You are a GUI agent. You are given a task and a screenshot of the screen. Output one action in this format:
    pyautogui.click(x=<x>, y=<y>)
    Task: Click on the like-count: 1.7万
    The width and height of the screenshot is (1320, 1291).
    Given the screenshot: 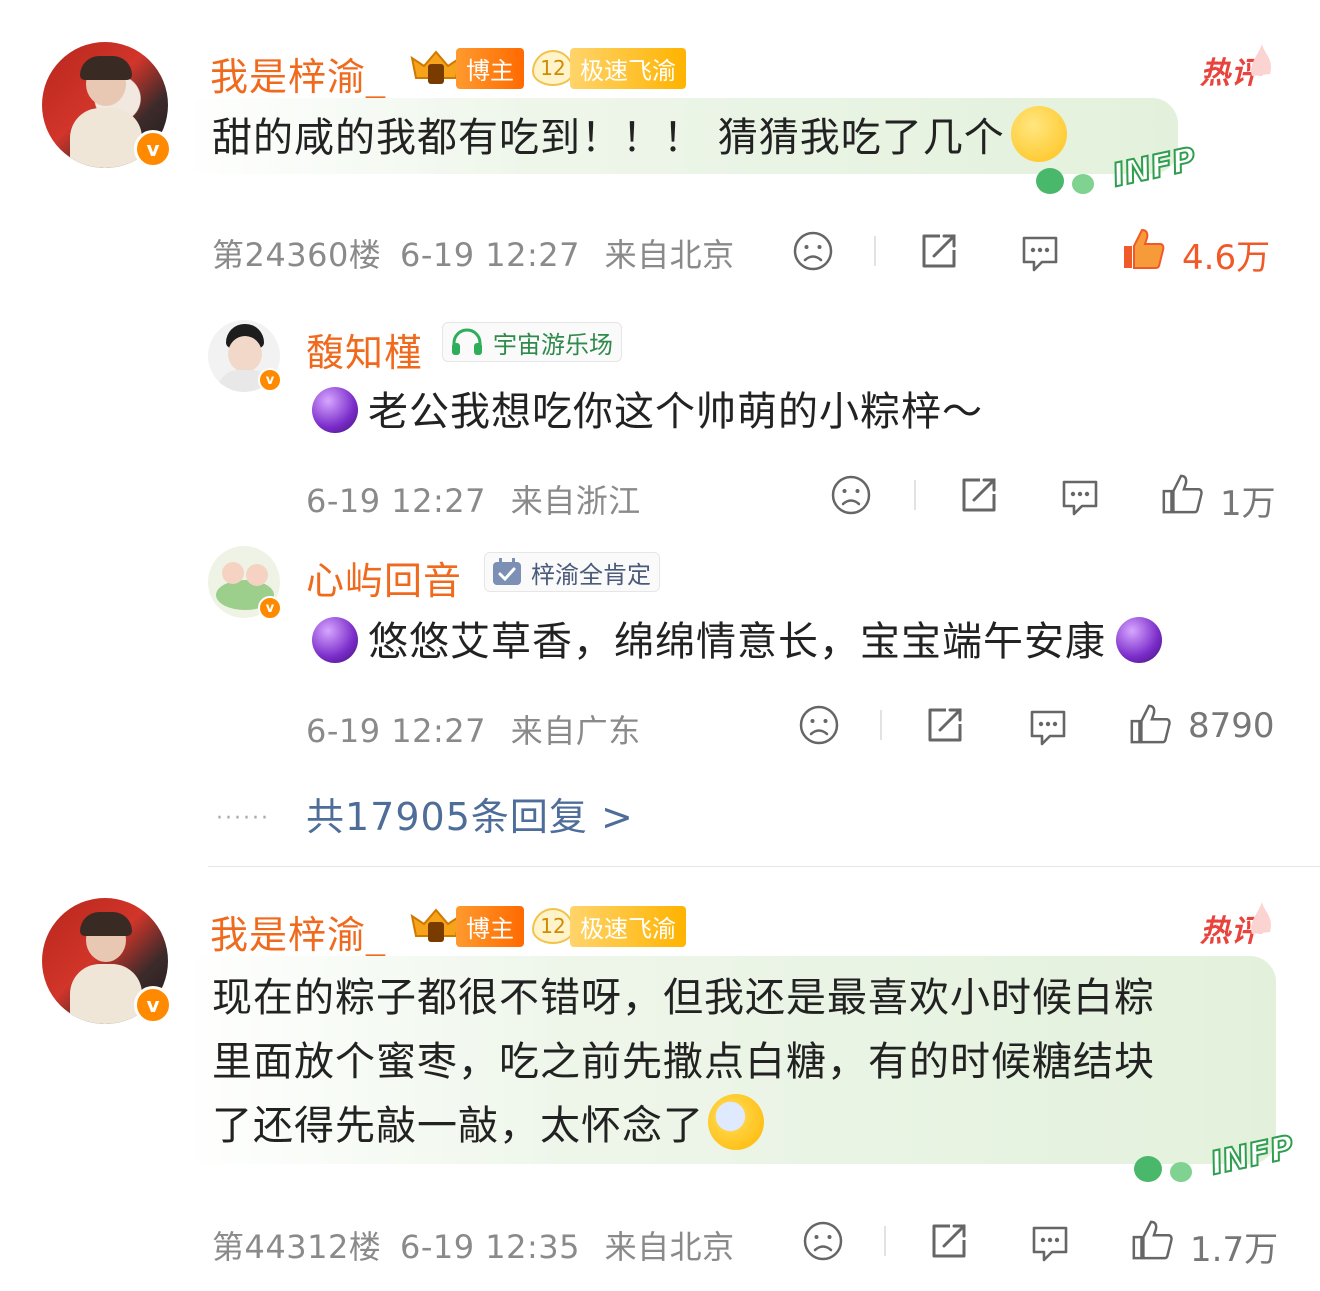 What is the action you would take?
    pyautogui.click(x=1234, y=1250)
    